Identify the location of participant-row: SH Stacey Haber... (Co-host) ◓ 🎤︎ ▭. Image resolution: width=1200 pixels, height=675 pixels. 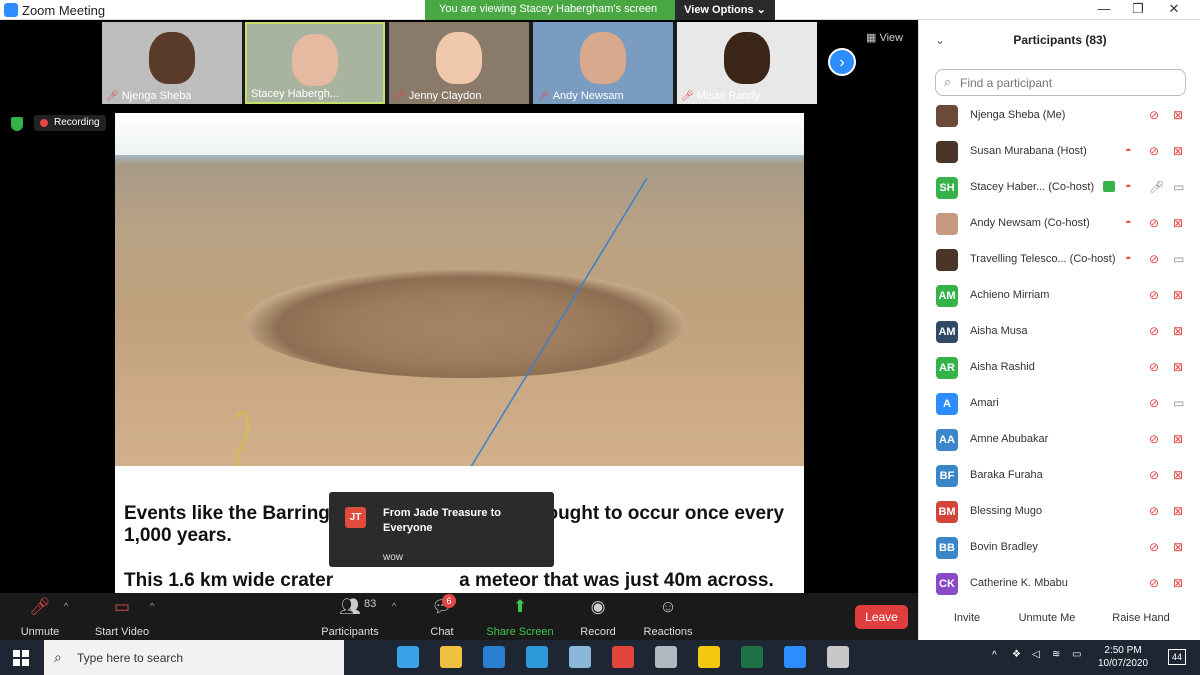
(1059, 190).